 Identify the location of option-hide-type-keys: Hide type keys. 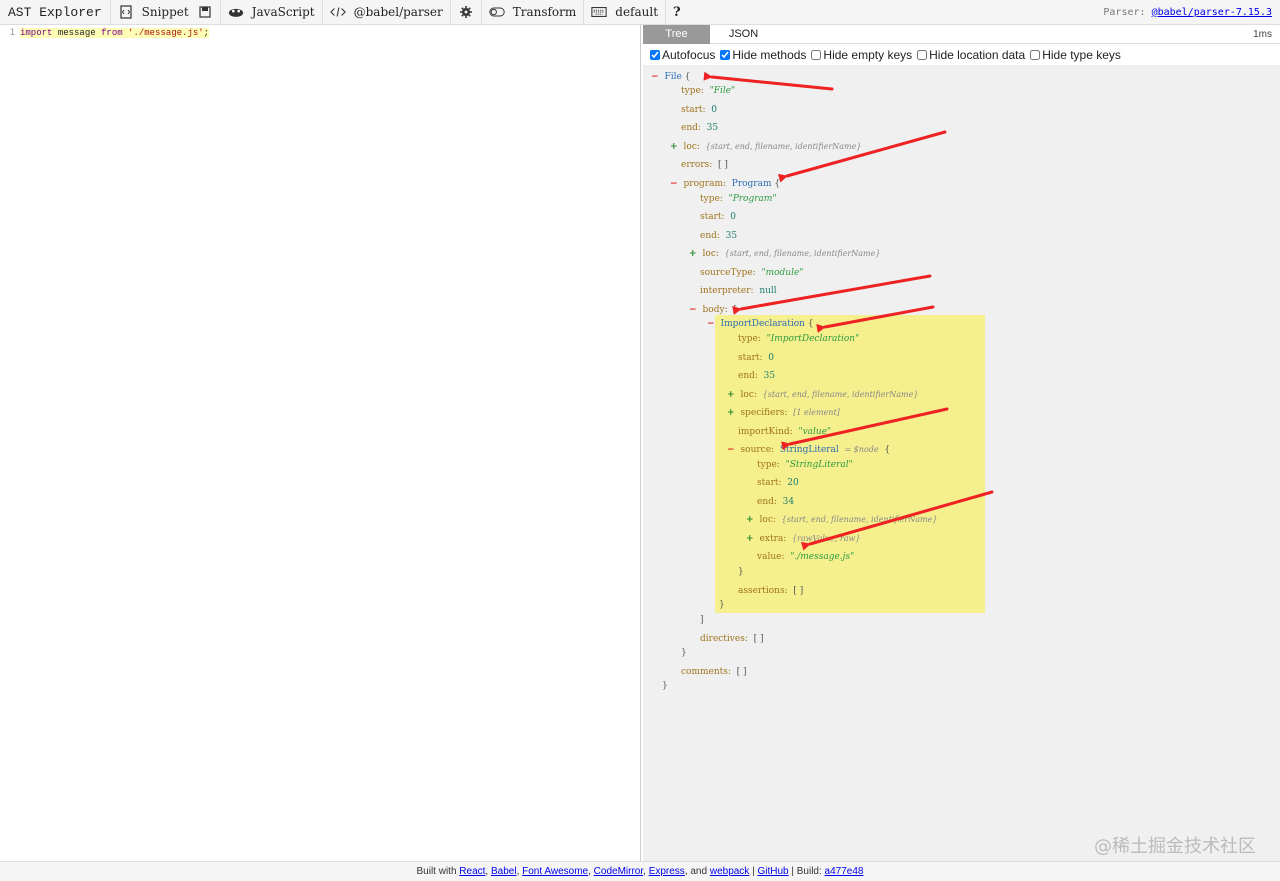
(1075, 55).